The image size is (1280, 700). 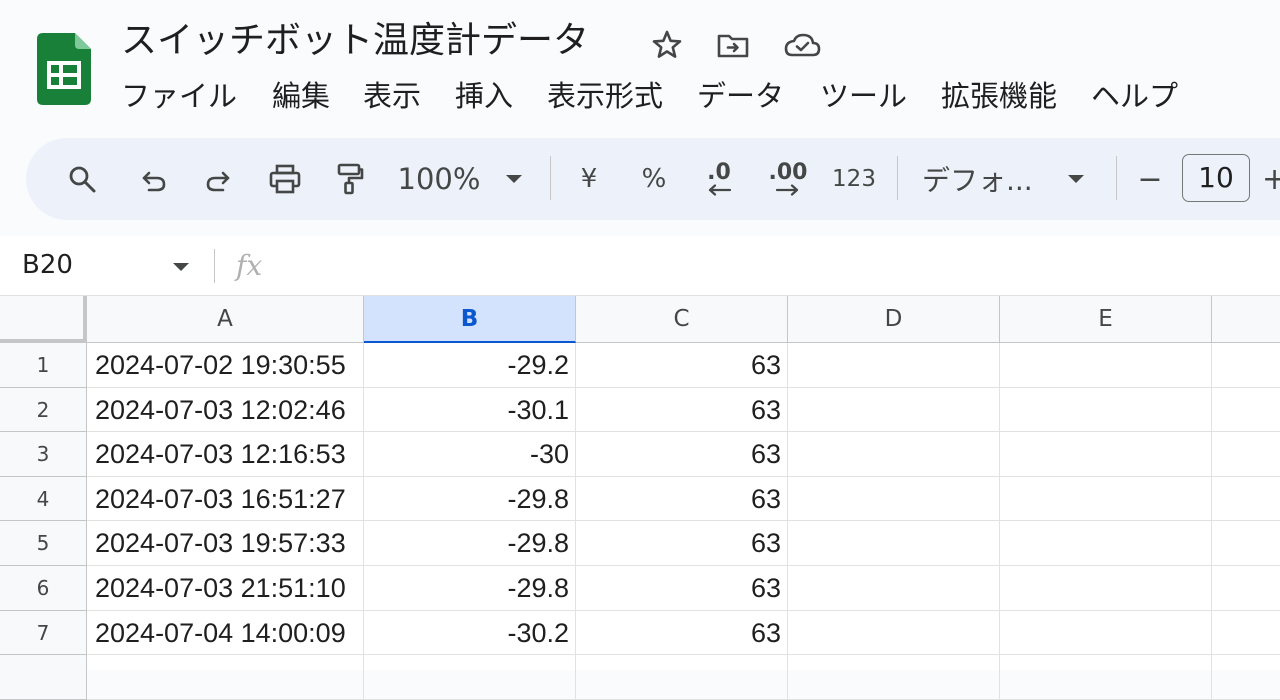 What do you see at coordinates (47, 265) in the screenshot?
I see `name-box: B20` at bounding box center [47, 265].